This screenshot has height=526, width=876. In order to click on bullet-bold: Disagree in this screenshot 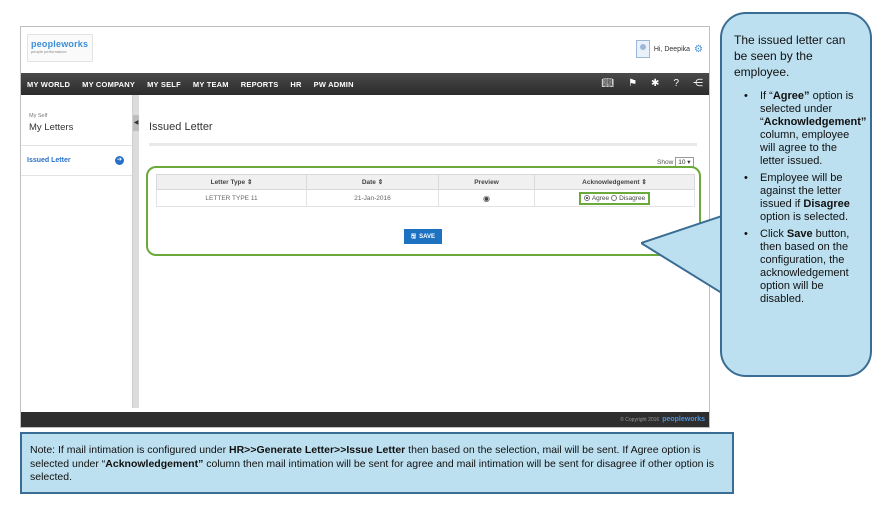, I will do `click(826, 204)`.